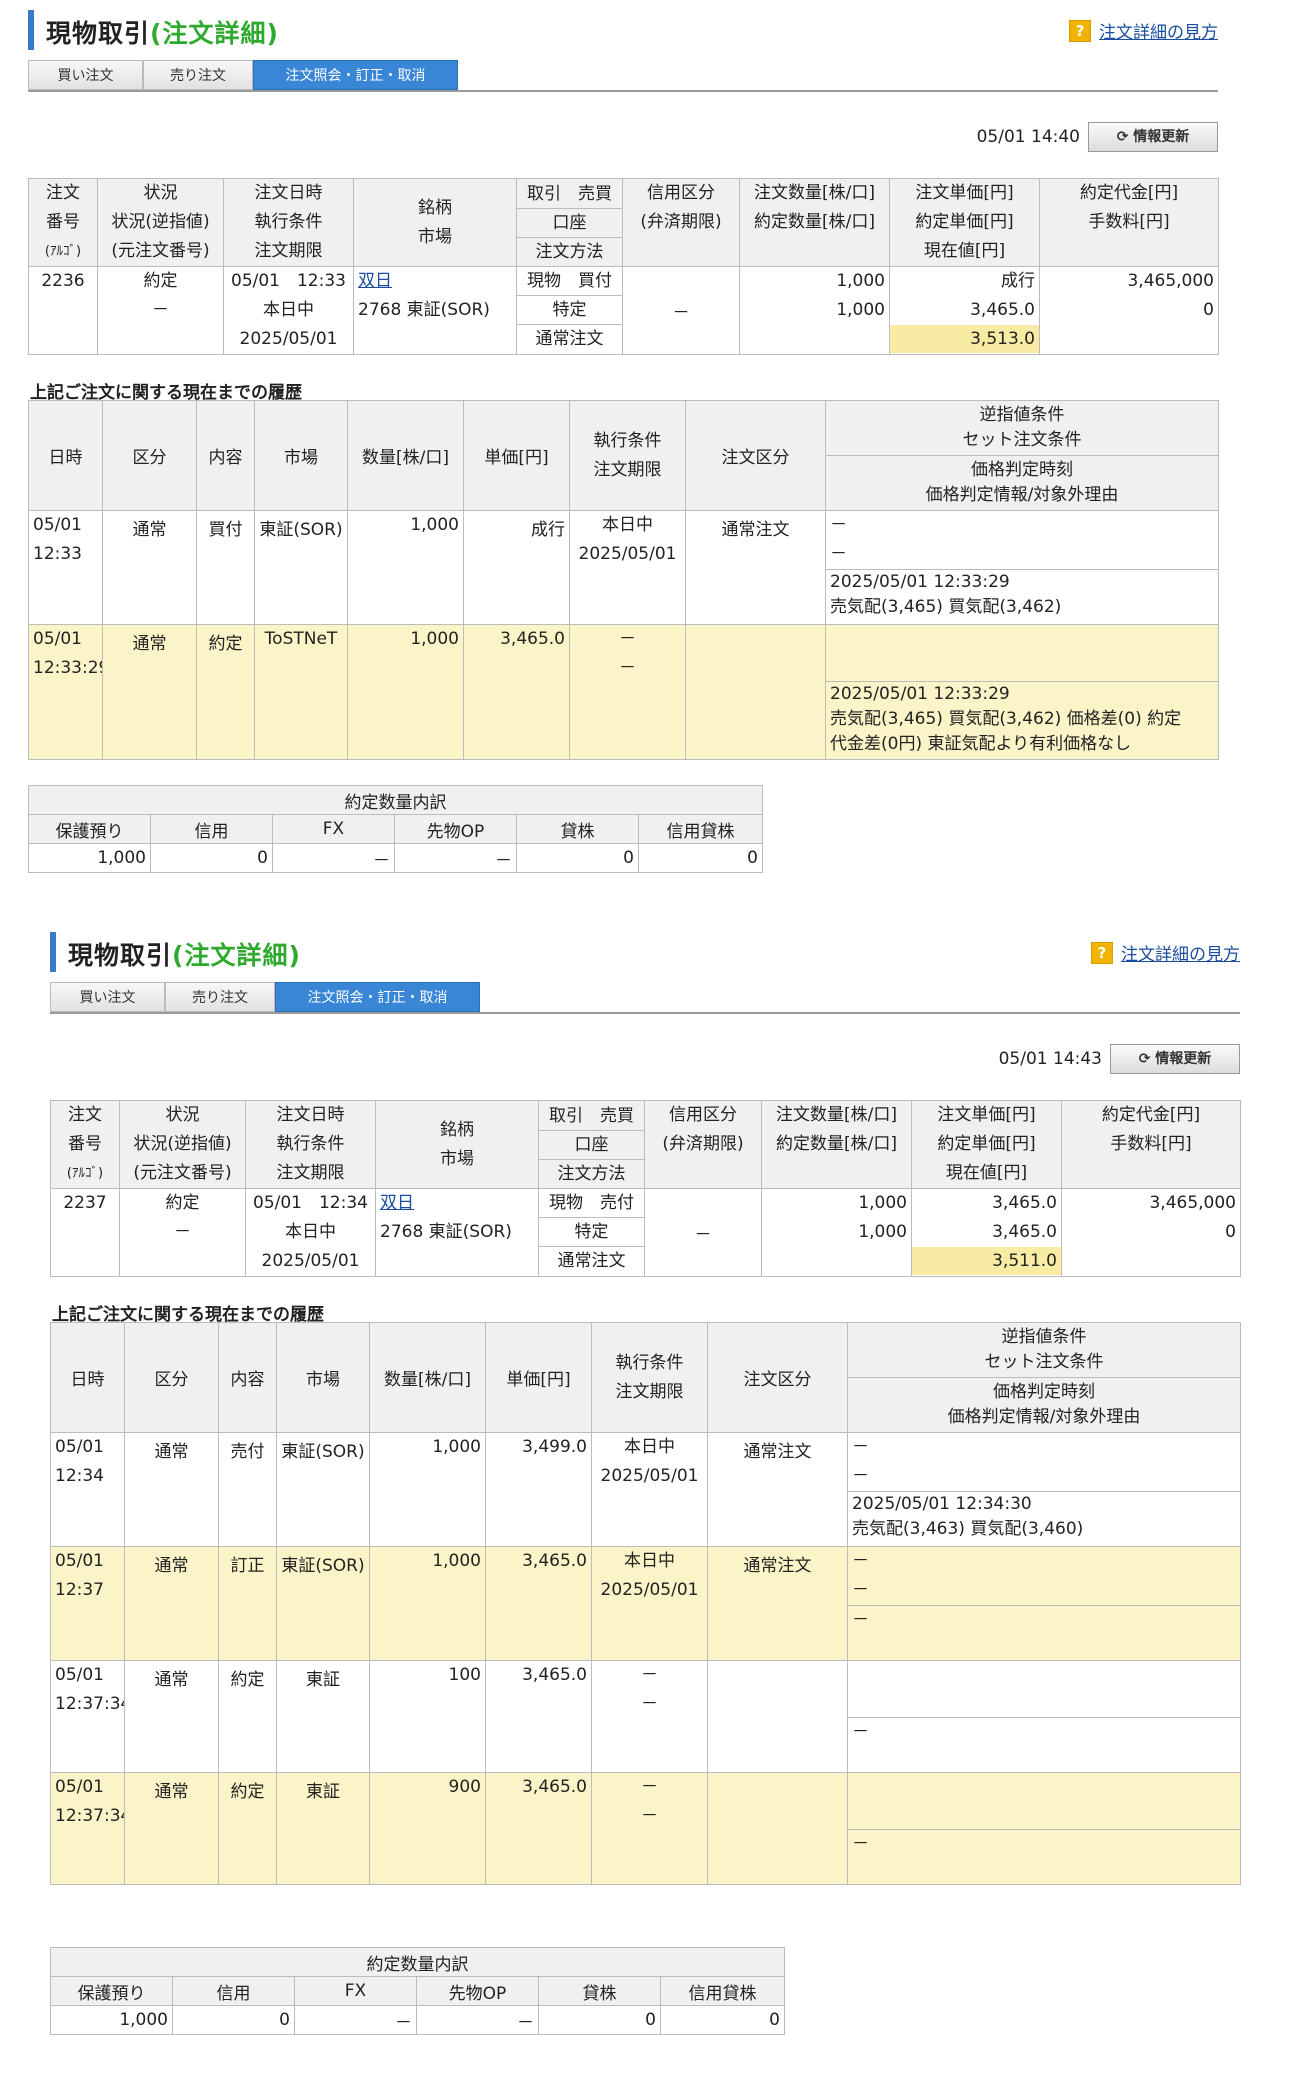  What do you see at coordinates (1050, 1059) in the screenshot?
I see `refresh-time: 05/01 14:43` at bounding box center [1050, 1059].